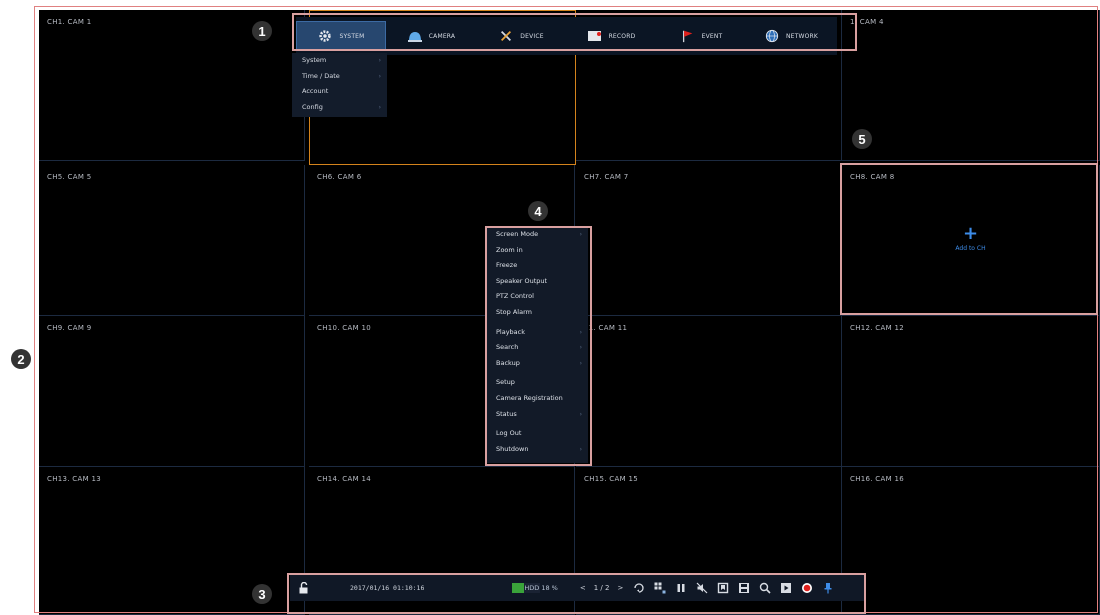  Describe the element at coordinates (341, 36) in the screenshot. I see `menu-system: SYSTEM` at that location.